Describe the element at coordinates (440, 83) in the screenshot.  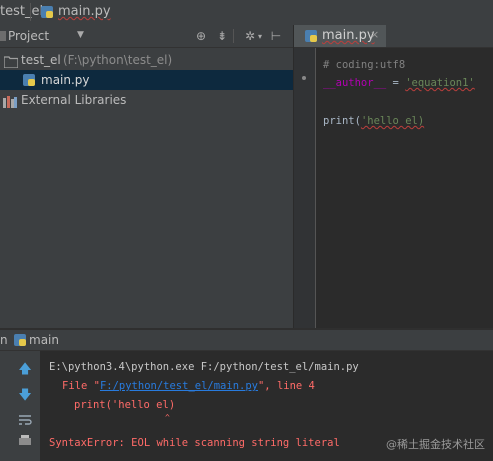
I see `code-string: 'equation1'` at that location.